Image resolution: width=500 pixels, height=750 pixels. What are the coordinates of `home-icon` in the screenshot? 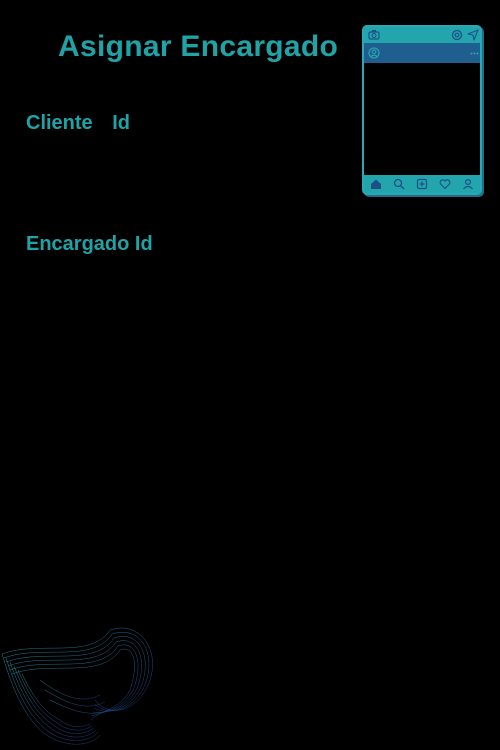 It's located at (375, 184).